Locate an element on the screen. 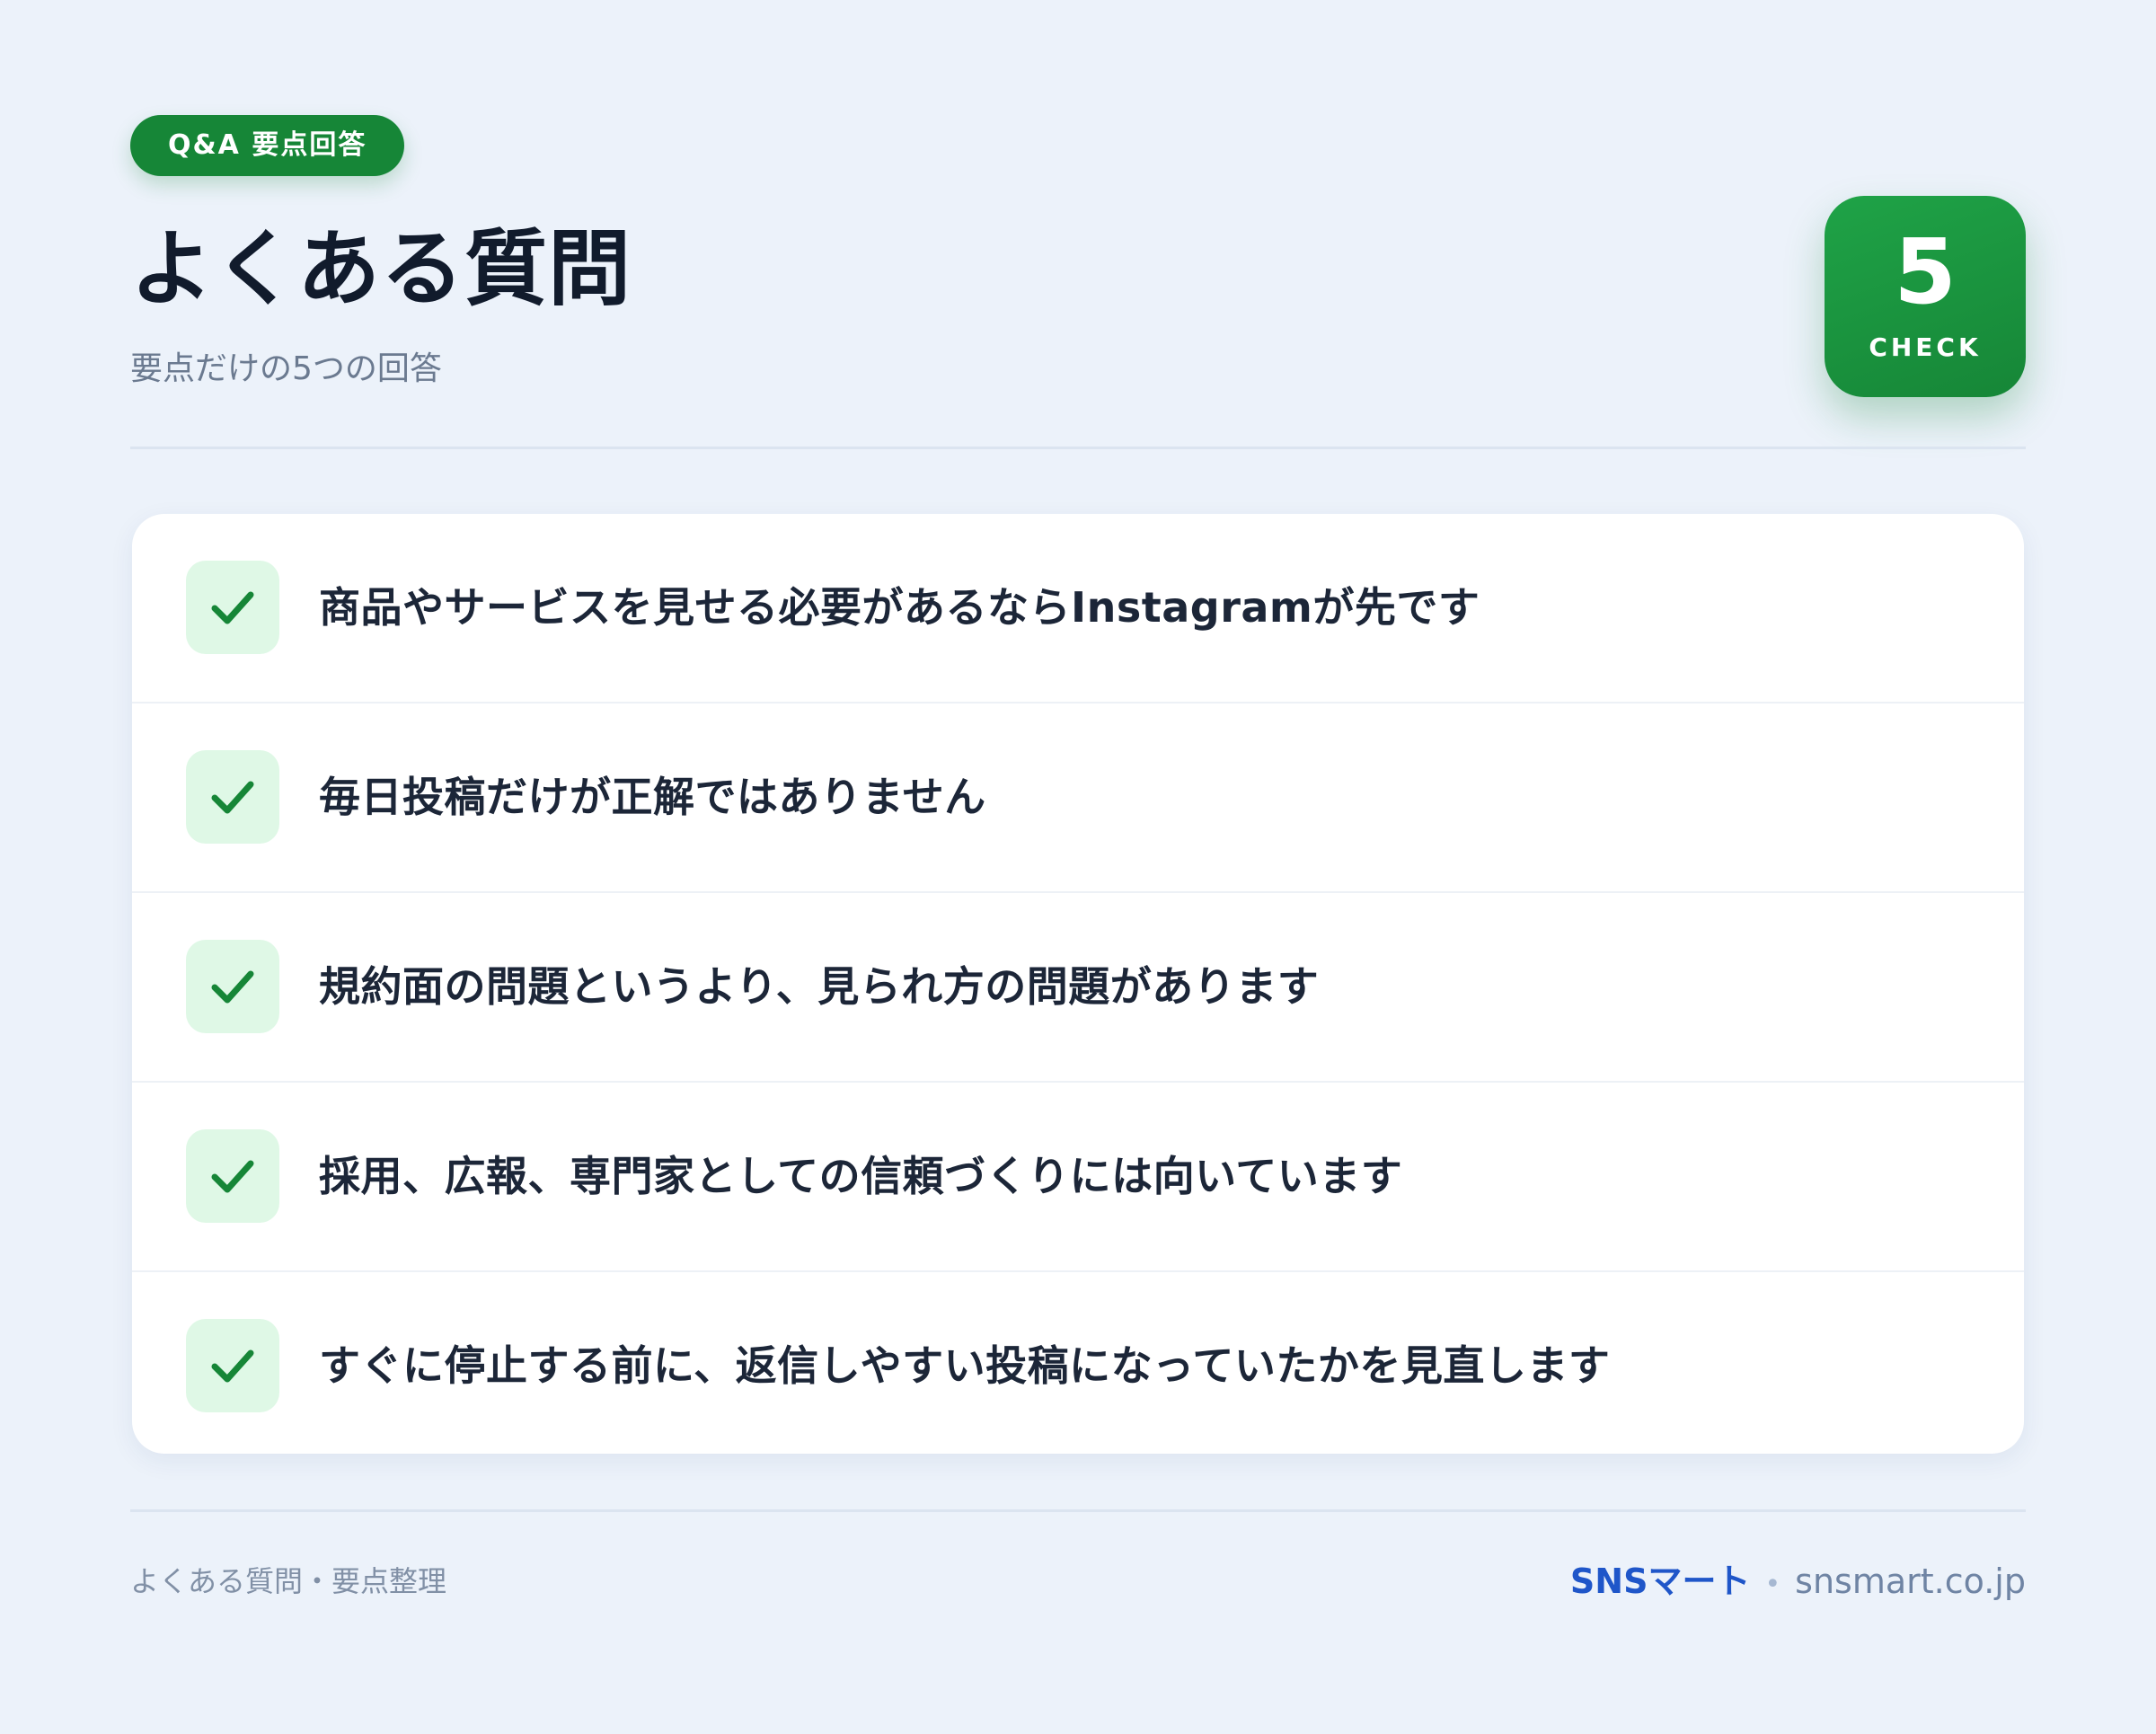 The height and width of the screenshot is (1734, 2156). footer-brand-area: SNSマート • snsmart.co.jp is located at coordinates (1798, 1583).